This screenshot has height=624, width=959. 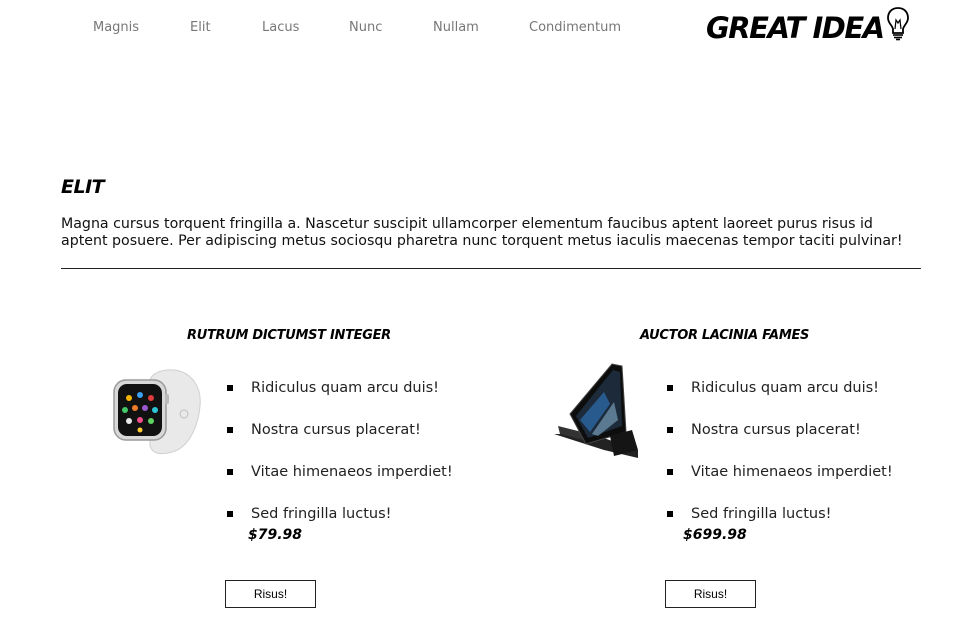 I want to click on price: $699.98, so click(x=715, y=535).